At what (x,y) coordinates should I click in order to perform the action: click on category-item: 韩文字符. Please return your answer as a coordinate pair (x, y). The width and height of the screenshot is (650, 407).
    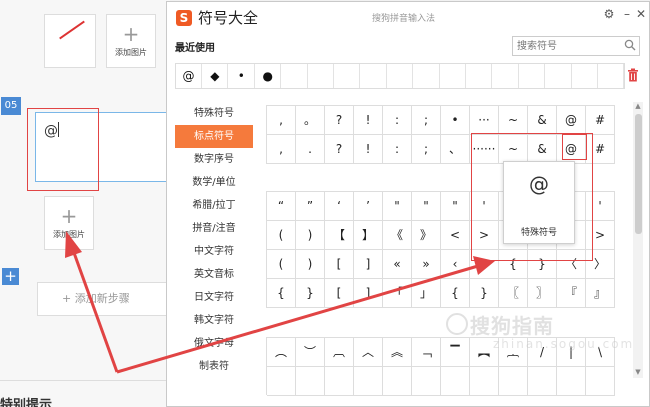
    Looking at the image, I should click on (214, 320).